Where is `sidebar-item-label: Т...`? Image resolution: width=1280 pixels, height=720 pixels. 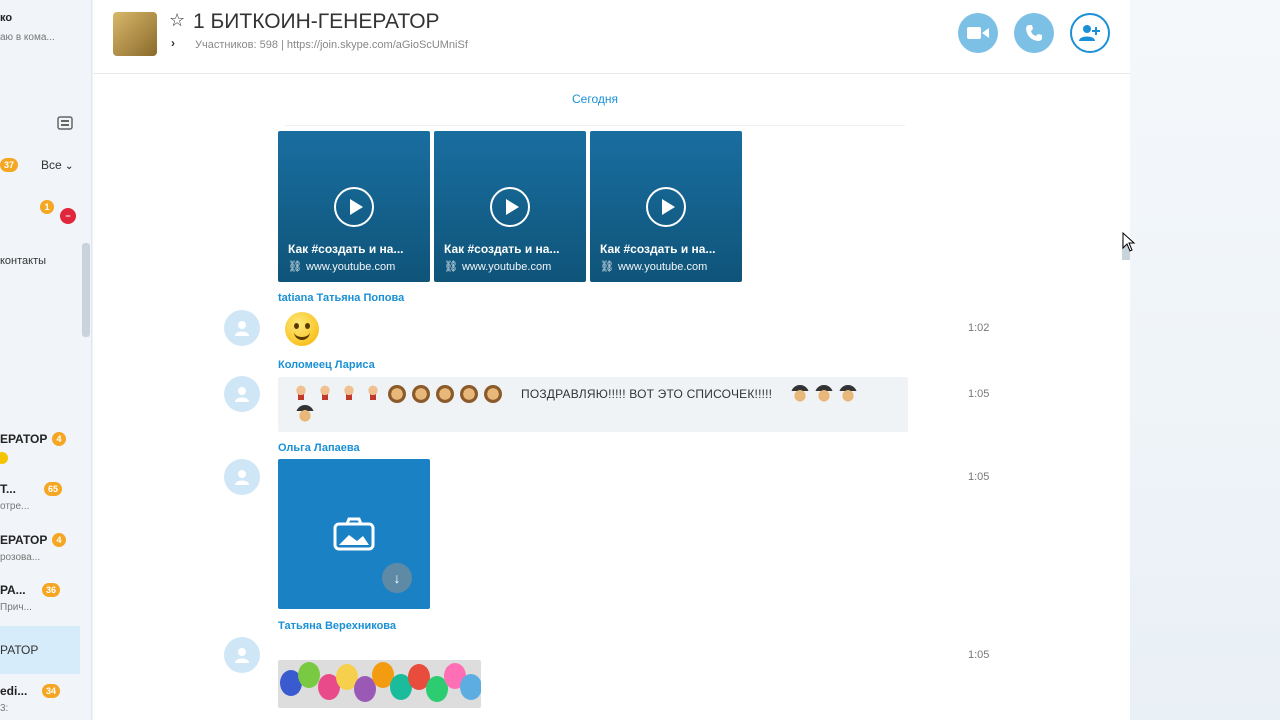 sidebar-item-label: Т... is located at coordinates (8, 489).